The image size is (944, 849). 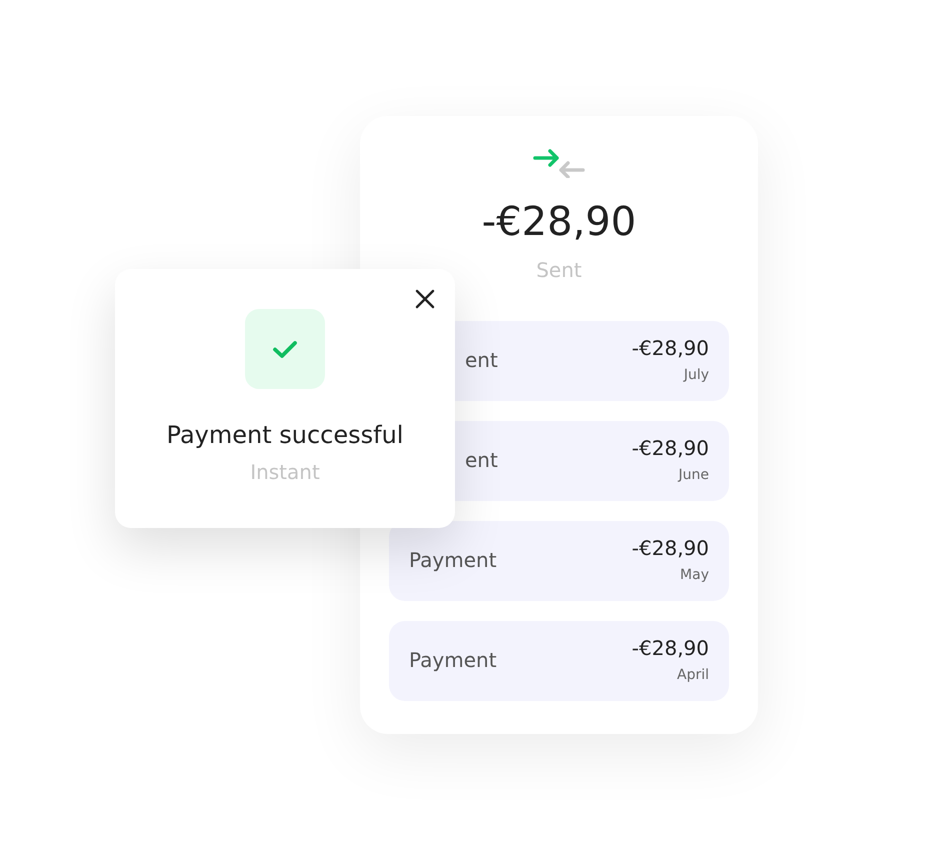 I want to click on close-button, so click(x=425, y=299).